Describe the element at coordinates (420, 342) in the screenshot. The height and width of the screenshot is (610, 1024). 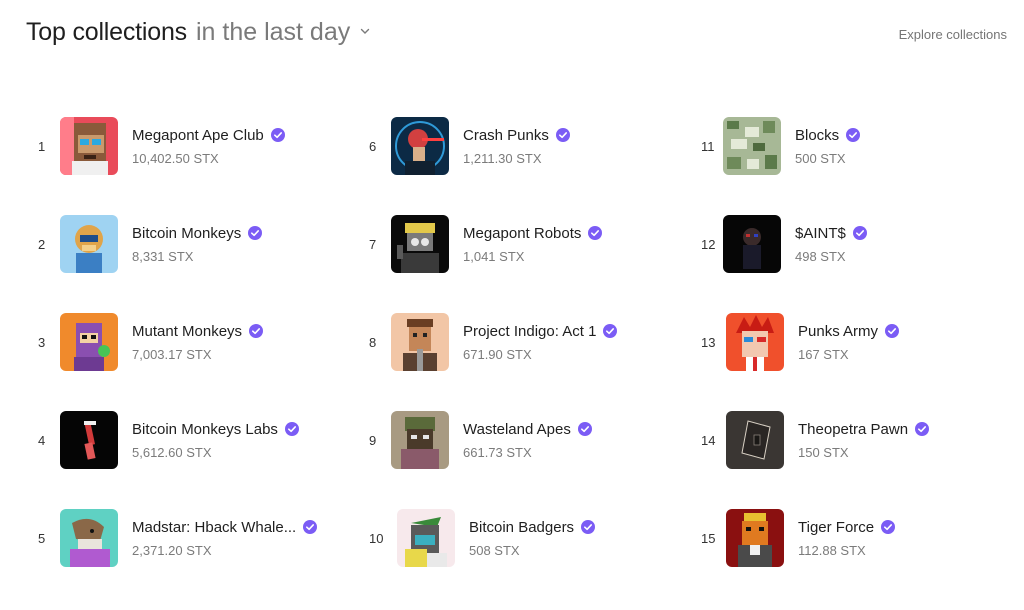
I see `warrior-avatar-icon` at that location.